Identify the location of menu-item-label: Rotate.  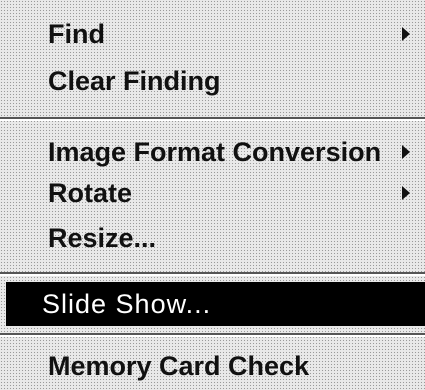
(90, 193).